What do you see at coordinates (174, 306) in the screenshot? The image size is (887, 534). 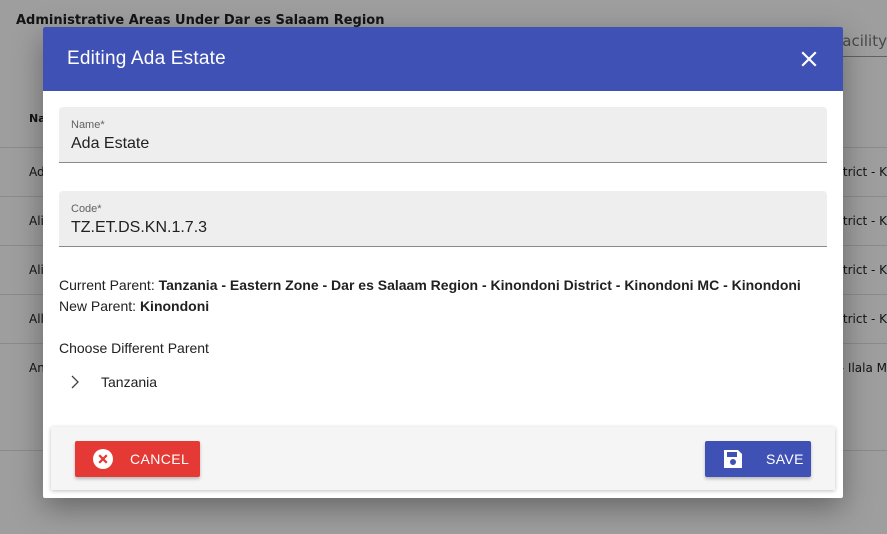 I see `new-parent-value: Kinondoni` at bounding box center [174, 306].